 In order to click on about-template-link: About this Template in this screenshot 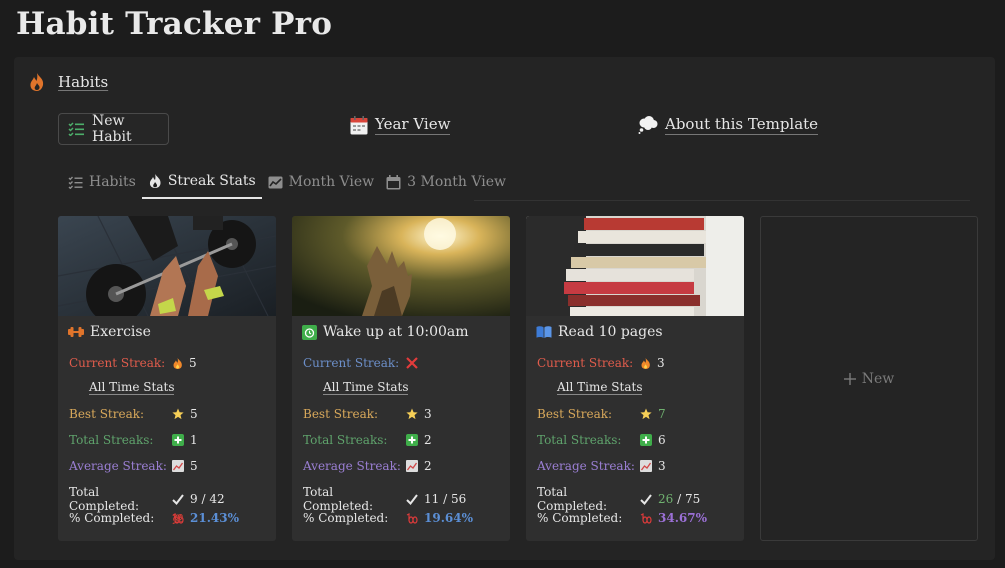, I will do `click(728, 125)`.